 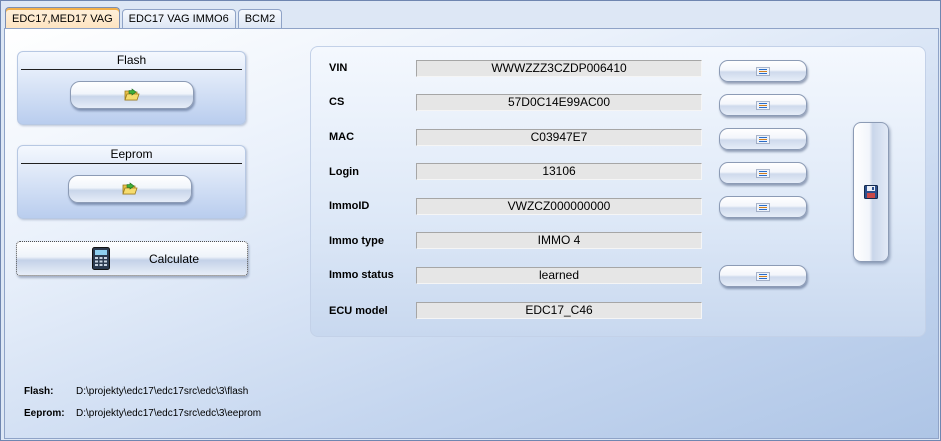 I want to click on tab-bcm2: BCM2, so click(x=260, y=19).